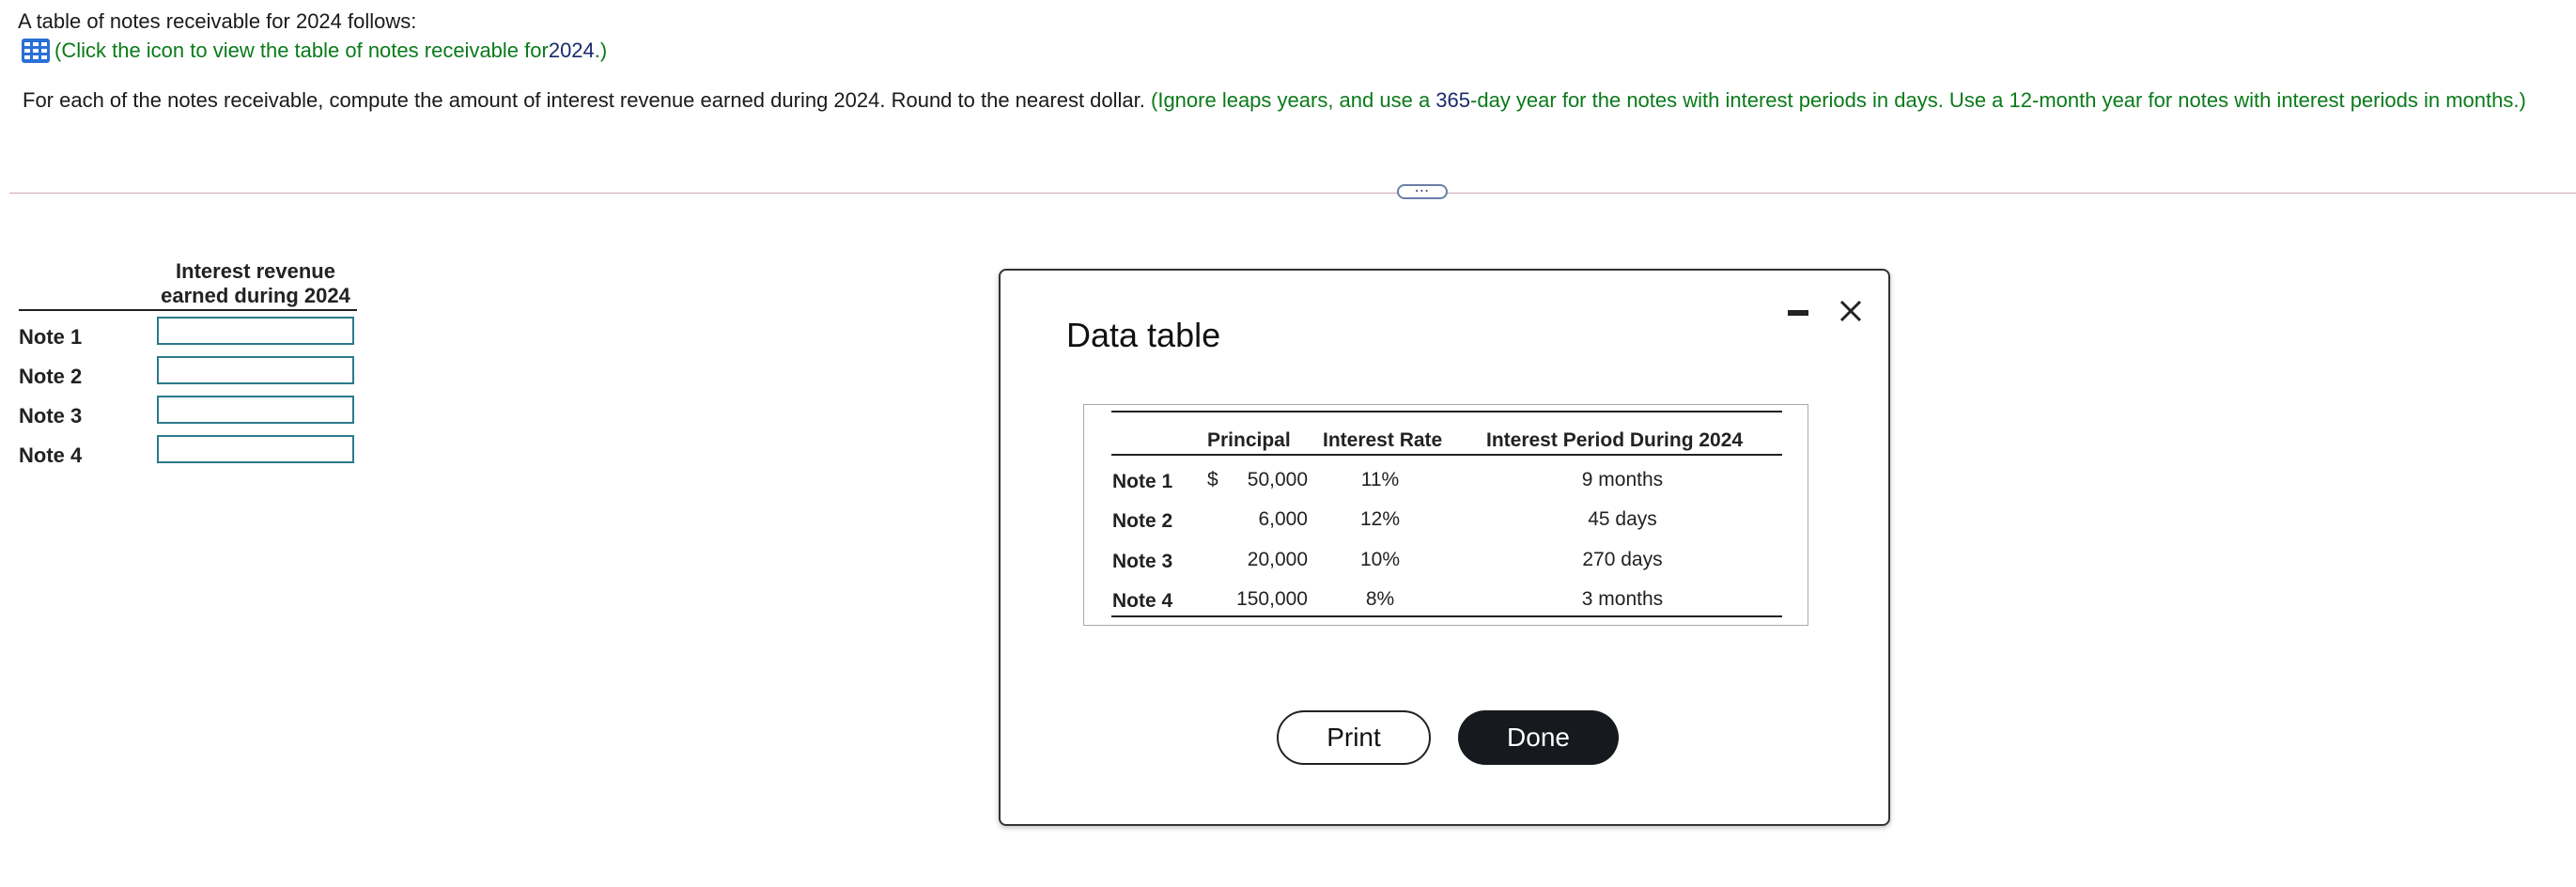 The height and width of the screenshot is (887, 2576). I want to click on note-2-interest-input, so click(256, 370).